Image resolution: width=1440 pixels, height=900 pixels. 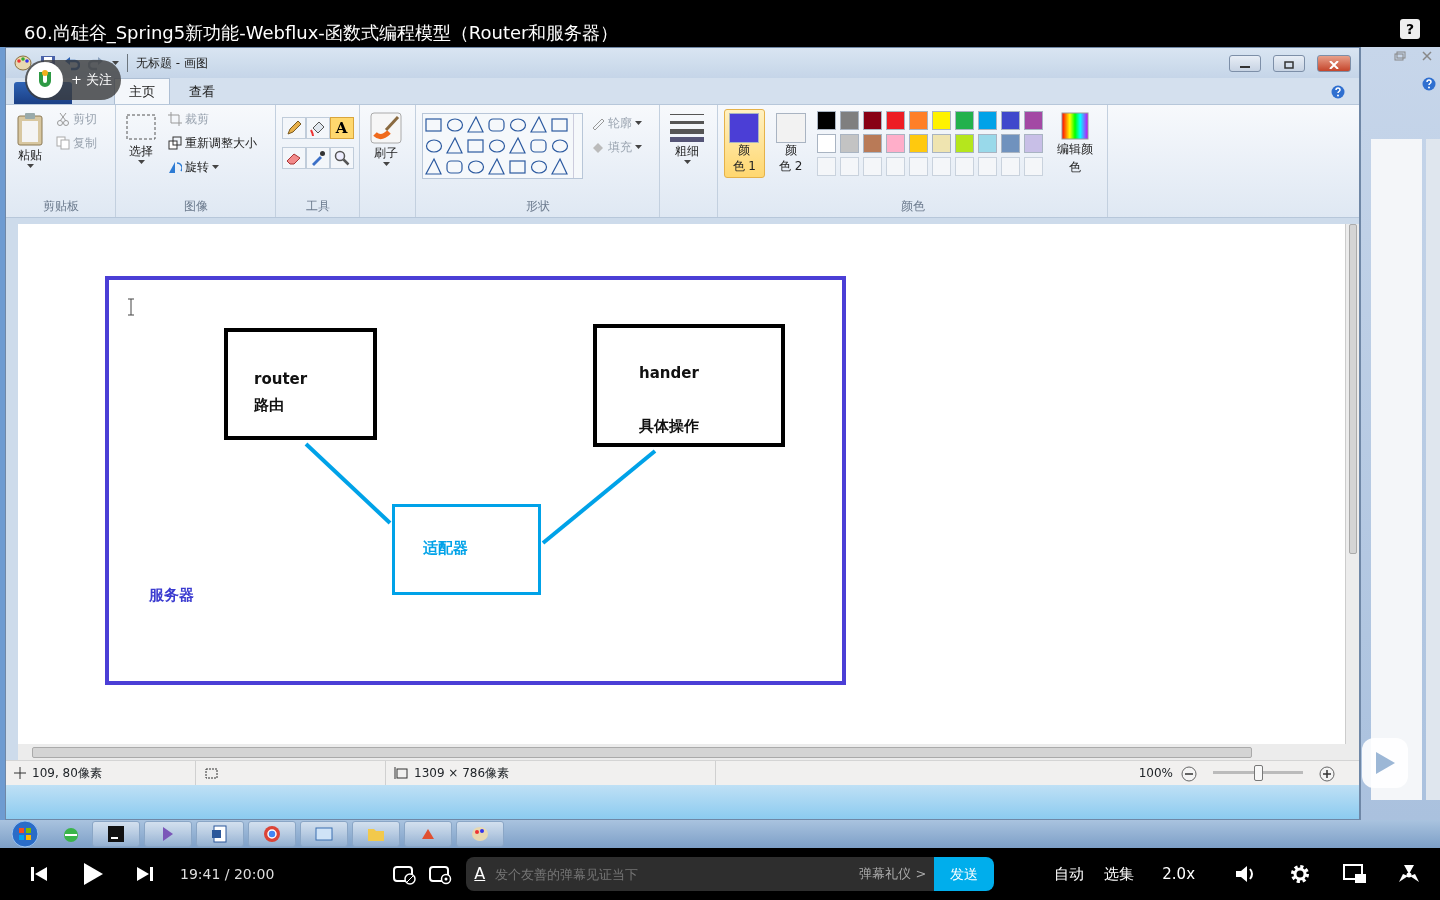 What do you see at coordinates (669, 373) in the screenshot?
I see `diagram-label: hander` at bounding box center [669, 373].